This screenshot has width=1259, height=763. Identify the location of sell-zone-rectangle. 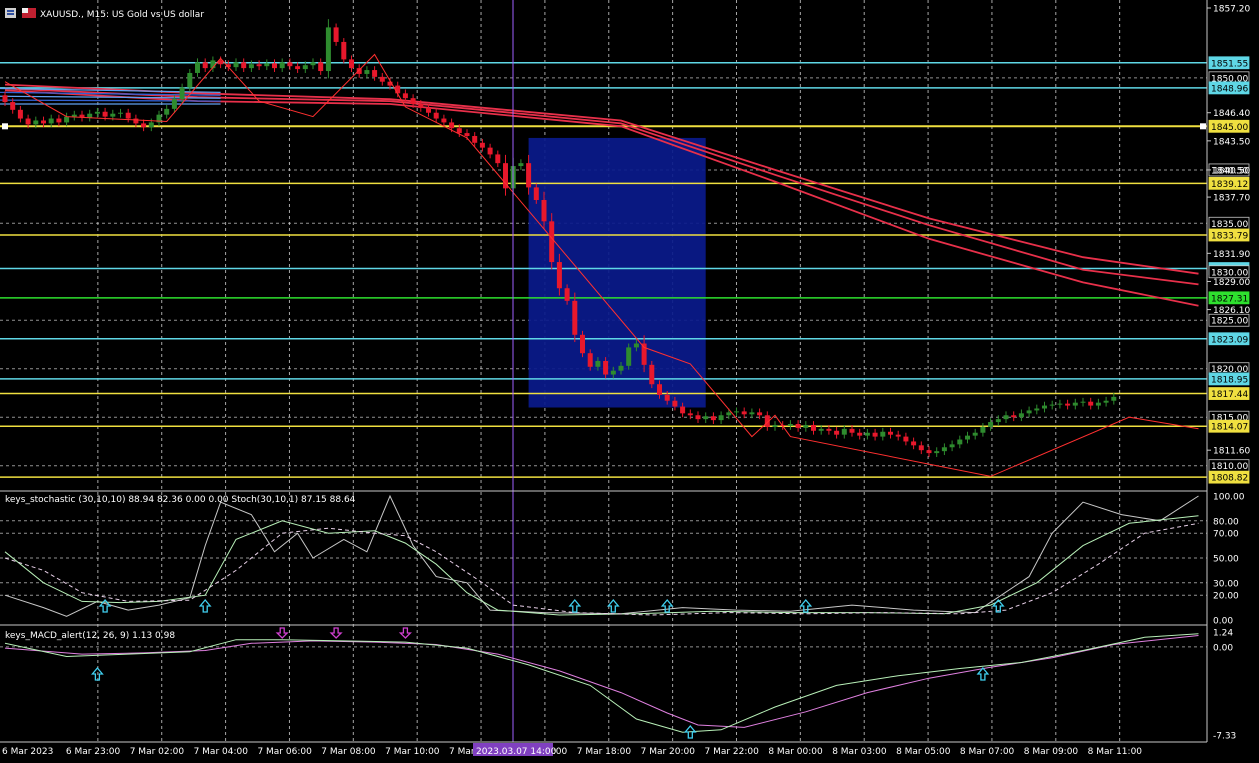
(617, 272).